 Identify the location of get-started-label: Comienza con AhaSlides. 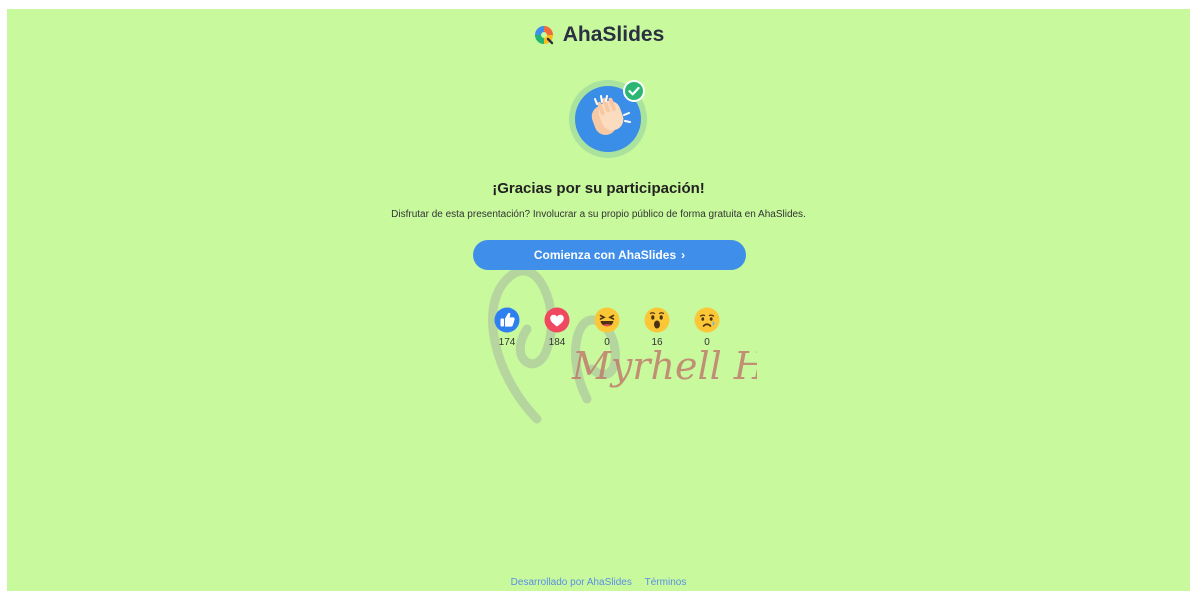
(605, 255).